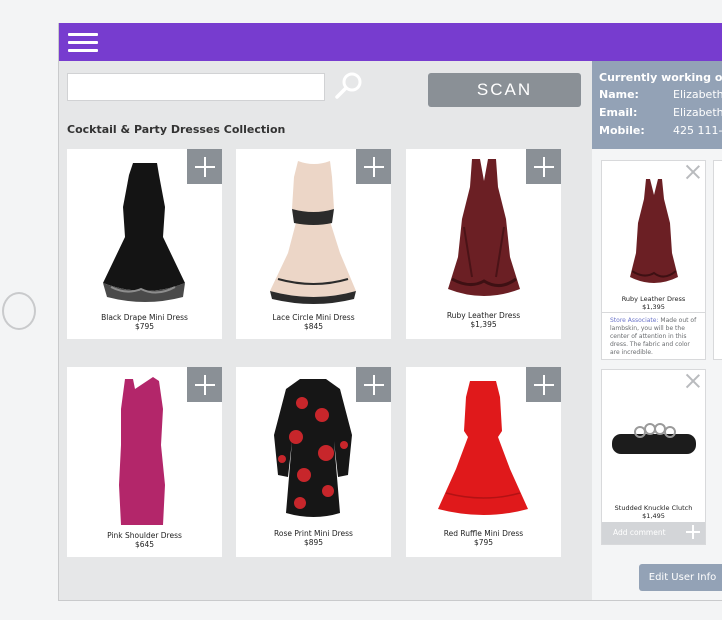 Image resolution: width=722 pixels, height=620 pixels. I want to click on associate-label: Store Associate:, so click(634, 320).